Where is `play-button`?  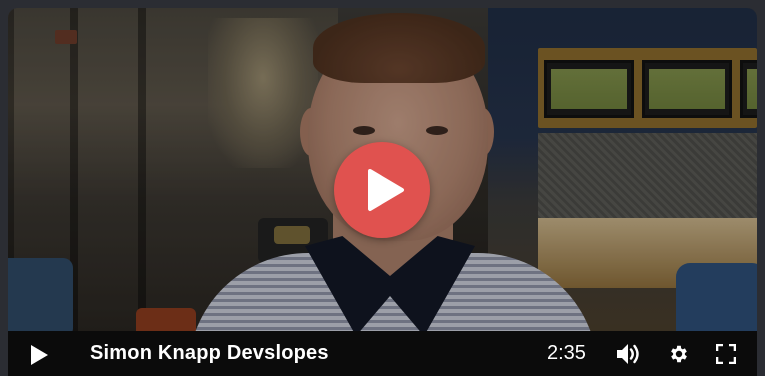
play-button is located at coordinates (39, 355).